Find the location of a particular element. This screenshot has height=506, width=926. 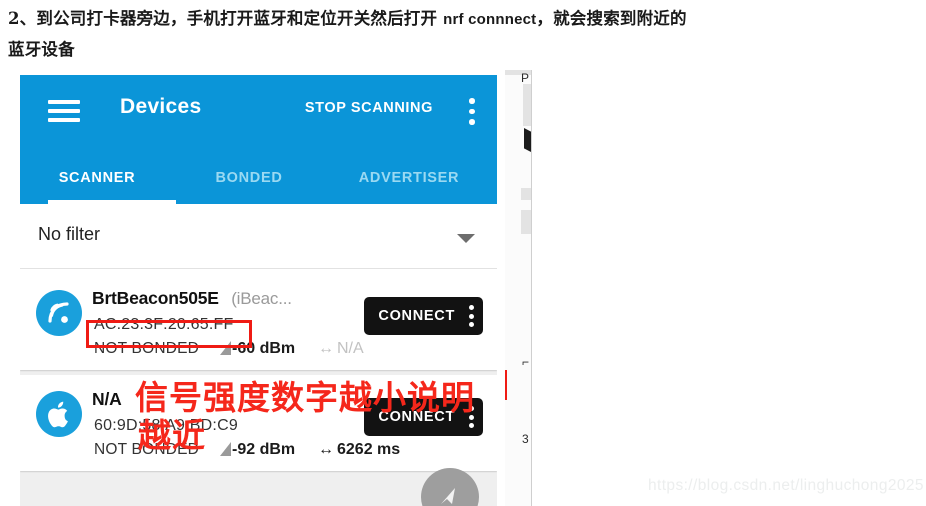

device-rssi-wrap: -60 dBm is located at coordinates (257, 349).